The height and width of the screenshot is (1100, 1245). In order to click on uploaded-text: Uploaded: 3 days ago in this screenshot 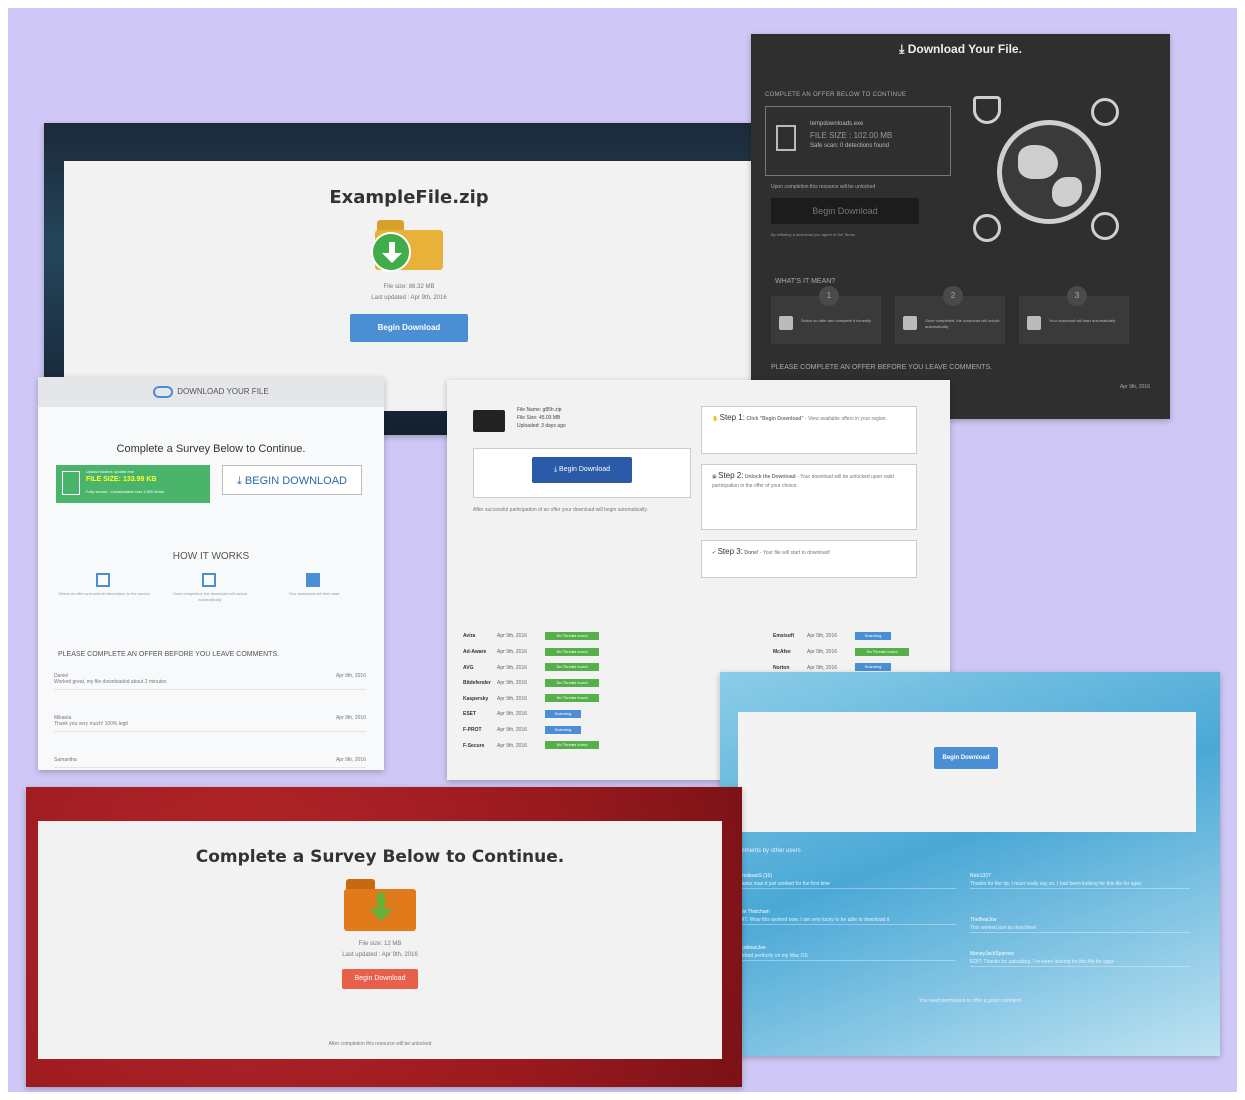, I will do `click(541, 426)`.